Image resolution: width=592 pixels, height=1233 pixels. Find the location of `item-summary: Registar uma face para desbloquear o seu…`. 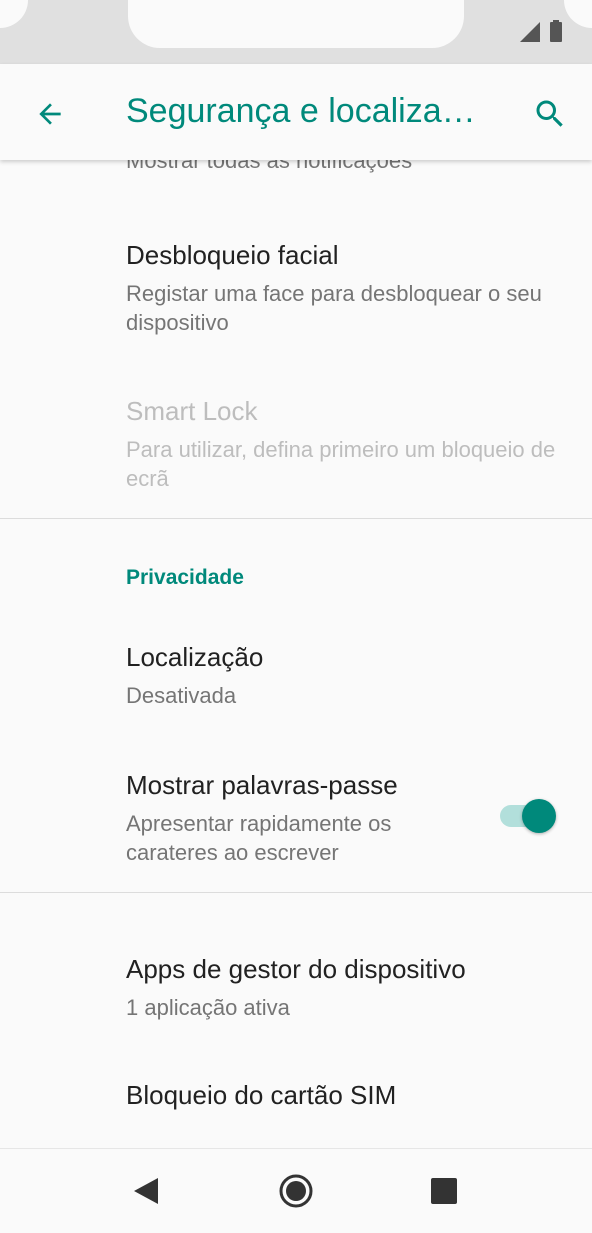

item-summary: Registar uma face para desbloquear o seu… is located at coordinates (334, 308).